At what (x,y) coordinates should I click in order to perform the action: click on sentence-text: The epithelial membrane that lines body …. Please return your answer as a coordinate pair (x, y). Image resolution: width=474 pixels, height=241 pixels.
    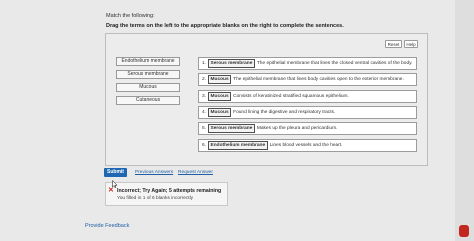
    Looking at the image, I should click on (318, 79).